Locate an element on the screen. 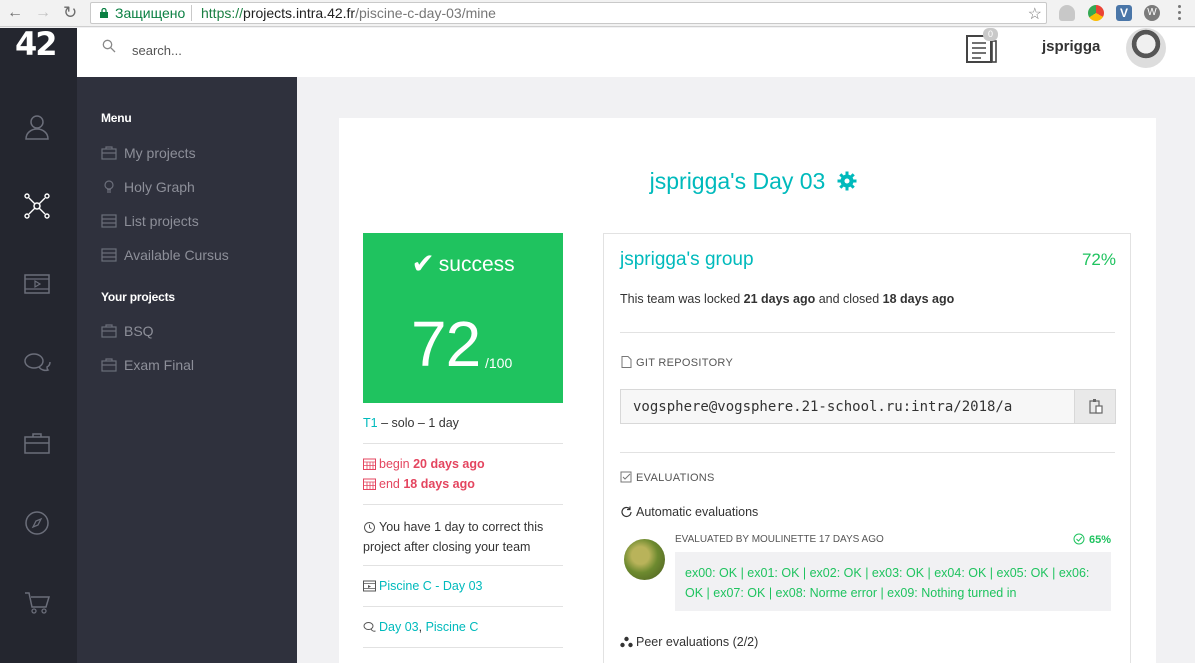  secure-label: Защищено is located at coordinates (150, 13).